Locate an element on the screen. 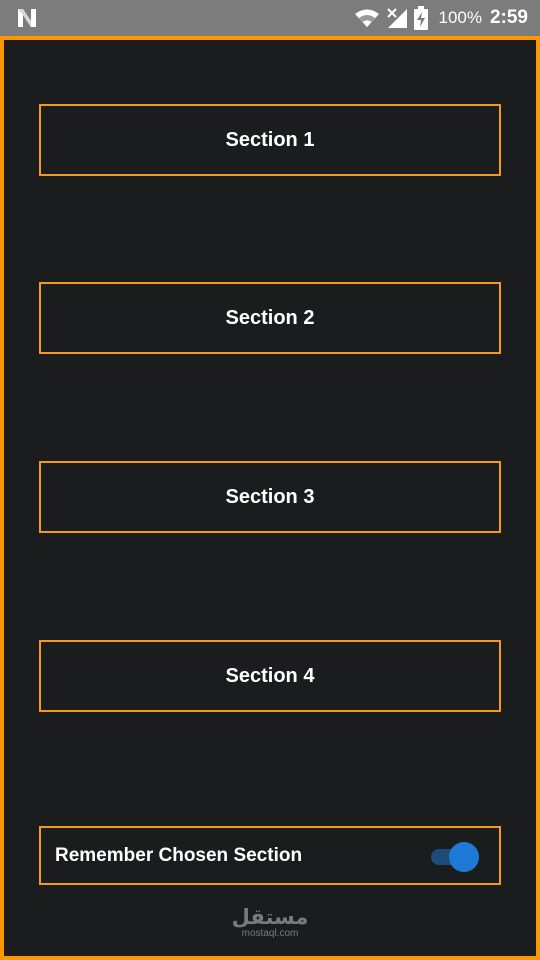 The height and width of the screenshot is (960, 540). section-4-button: Section 4 is located at coordinates (270, 676).